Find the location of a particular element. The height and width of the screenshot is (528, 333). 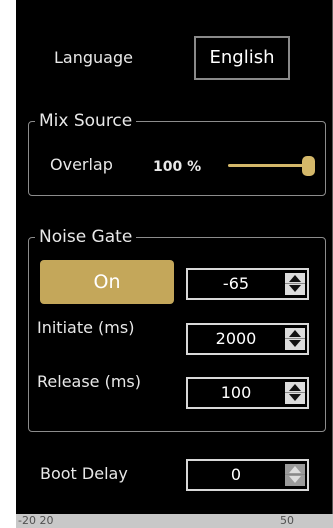

initiate-label: Initiate (ms) is located at coordinates (86, 327).